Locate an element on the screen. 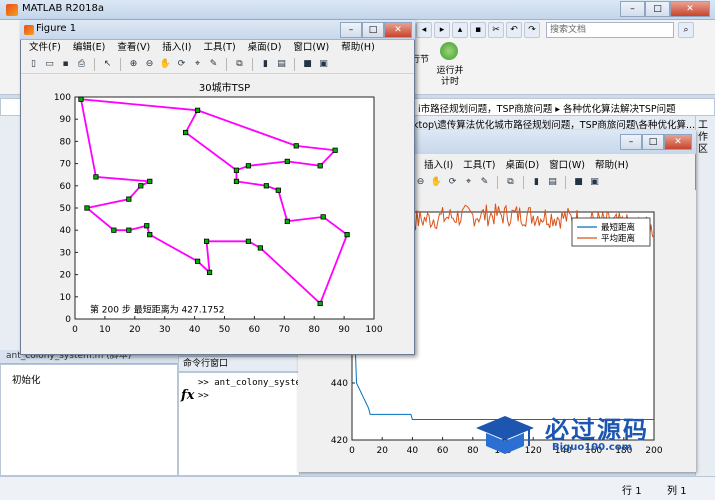 The image size is (715, 500). menu-tools: 工具(T) is located at coordinates (219, 48).